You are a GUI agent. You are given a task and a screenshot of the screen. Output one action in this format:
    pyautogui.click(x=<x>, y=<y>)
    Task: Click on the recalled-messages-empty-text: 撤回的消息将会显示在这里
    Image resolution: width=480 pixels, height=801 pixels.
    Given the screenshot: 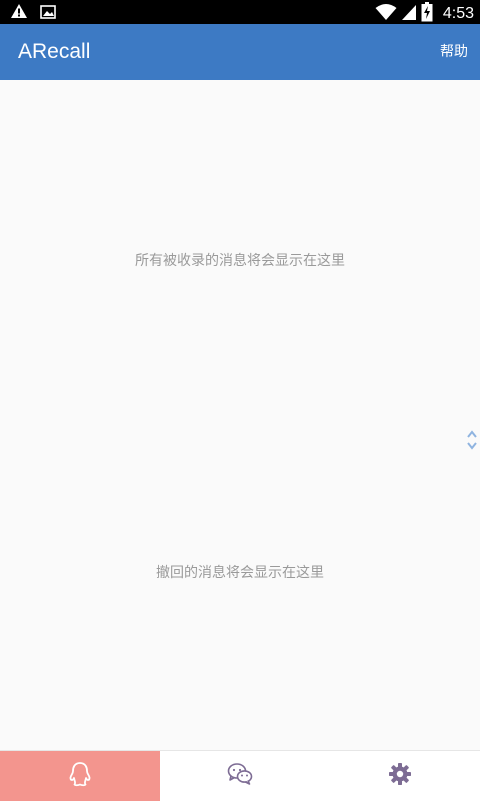 What is the action you would take?
    pyautogui.click(x=240, y=573)
    